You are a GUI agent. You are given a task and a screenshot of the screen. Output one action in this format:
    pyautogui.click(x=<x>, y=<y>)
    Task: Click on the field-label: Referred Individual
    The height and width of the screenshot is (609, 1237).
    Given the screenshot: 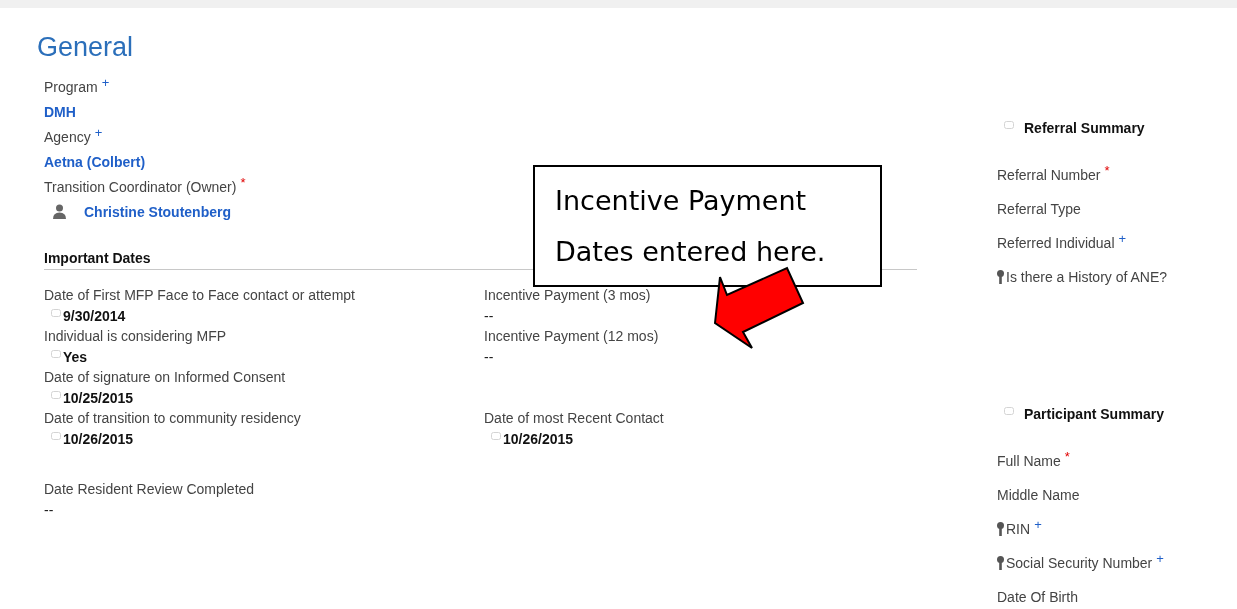 What is the action you would take?
    pyautogui.click(x=1056, y=243)
    